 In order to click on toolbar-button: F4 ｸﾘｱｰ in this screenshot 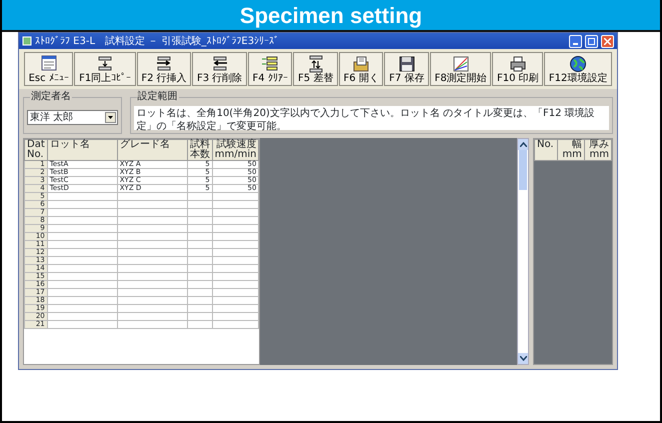, I will do `click(270, 69)`.